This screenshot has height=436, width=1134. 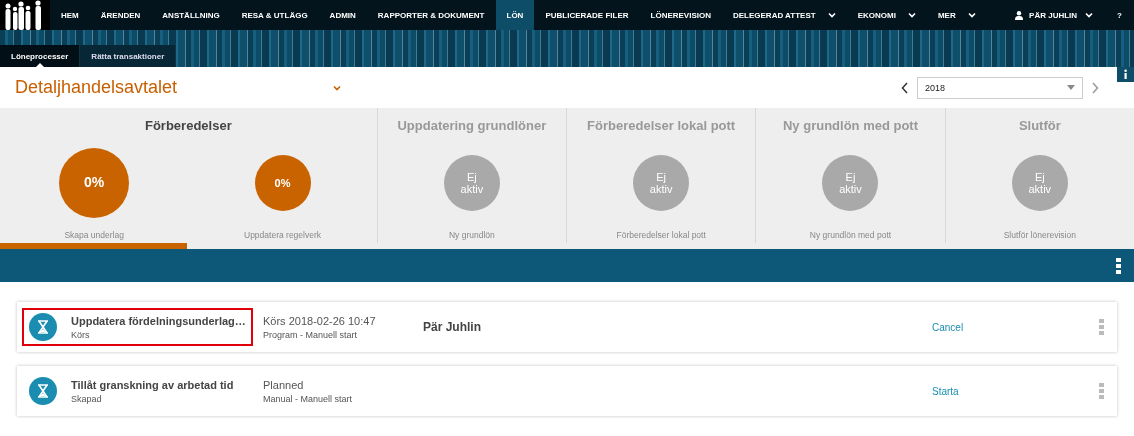 What do you see at coordinates (152, 384) in the screenshot?
I see `task-title: Tillåt granskning av arbetad tid` at bounding box center [152, 384].